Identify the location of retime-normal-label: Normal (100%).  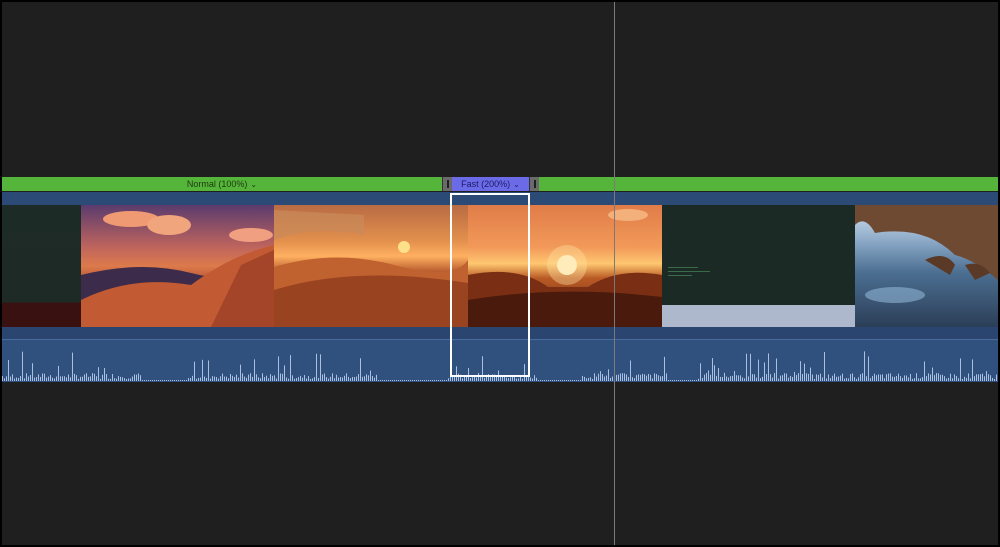
(217, 184).